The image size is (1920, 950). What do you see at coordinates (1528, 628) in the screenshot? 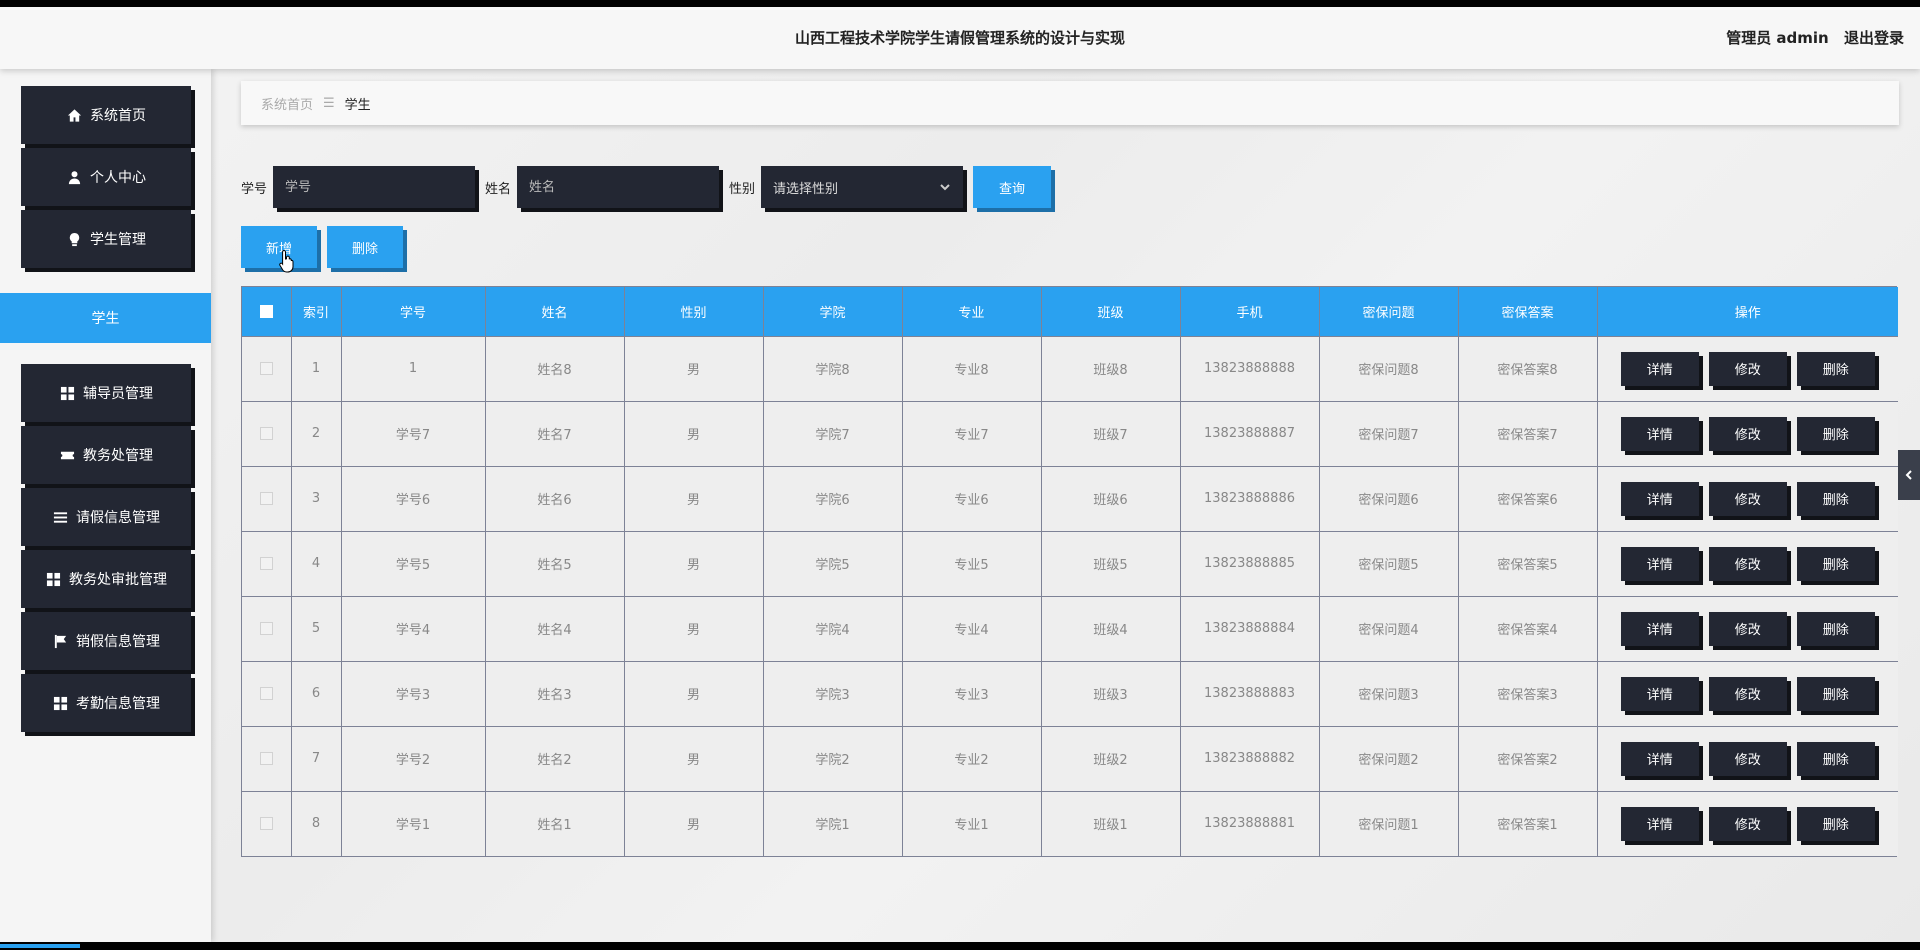
I see `table-cell: 密保答案4` at bounding box center [1528, 628].